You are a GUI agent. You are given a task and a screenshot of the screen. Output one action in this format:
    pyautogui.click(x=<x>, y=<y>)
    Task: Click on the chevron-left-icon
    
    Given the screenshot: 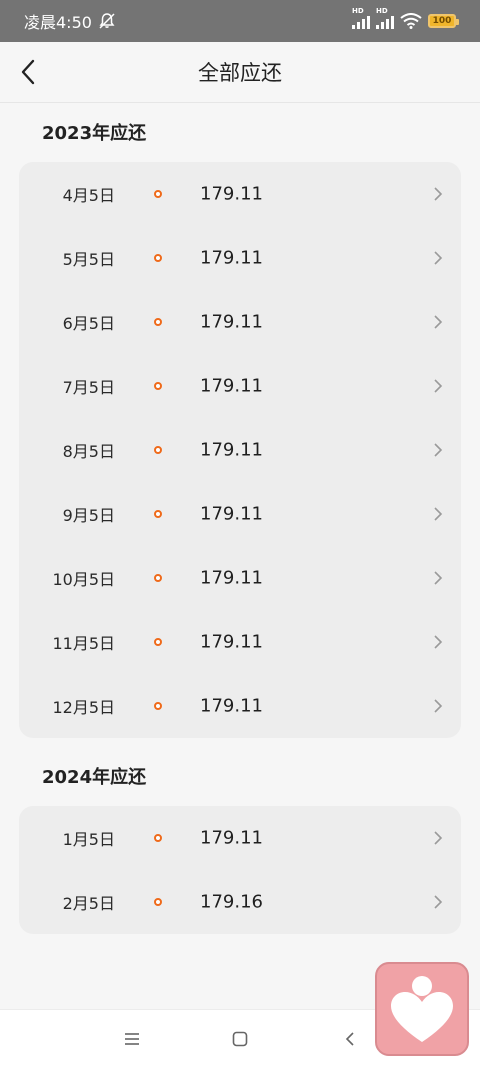 What is the action you would take?
    pyautogui.click(x=28, y=72)
    